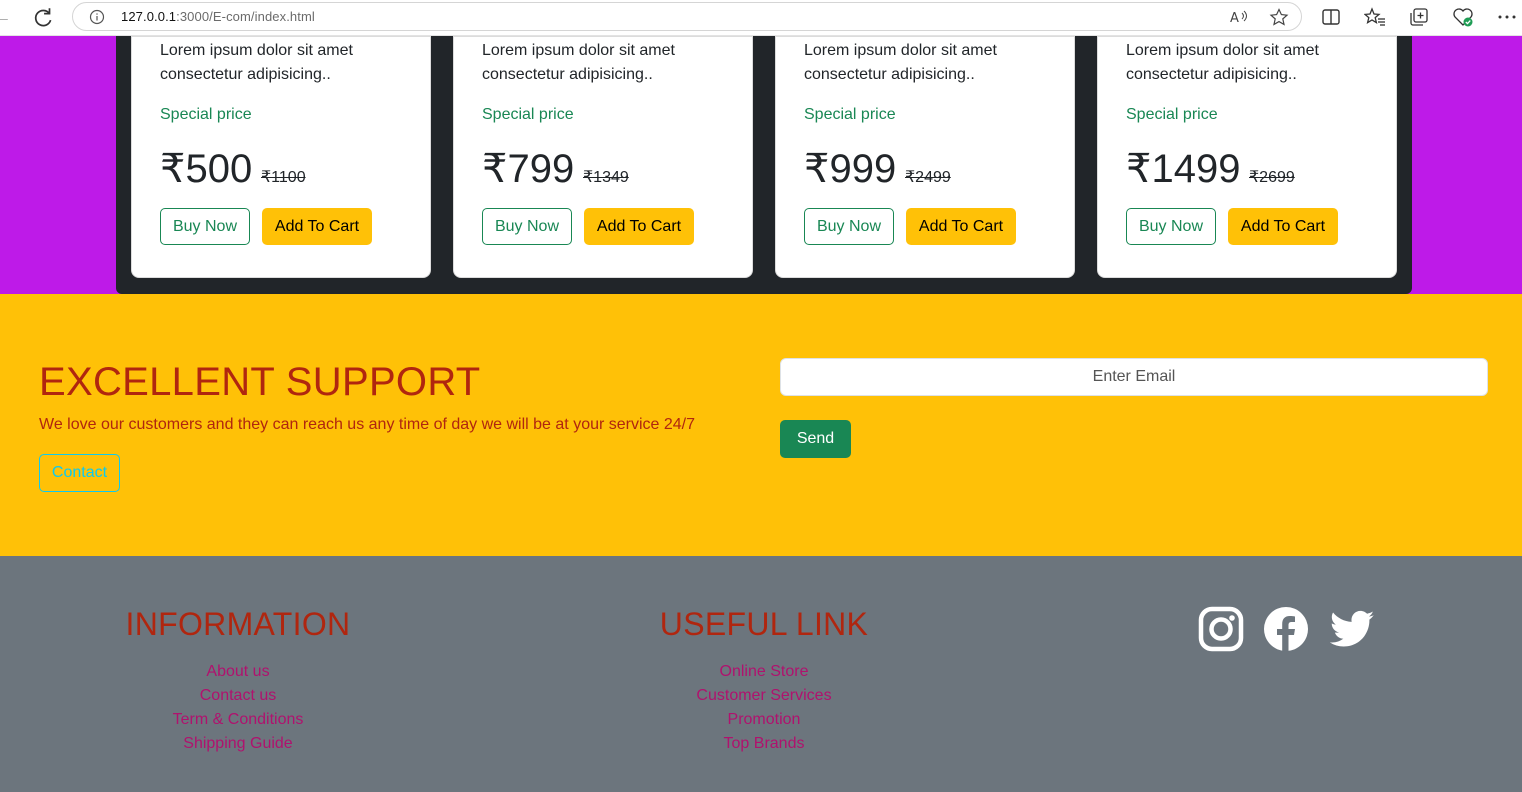  I want to click on browser-toolbar: – 127.0.0.1:3000/E-com/index.html A, so click(761, 18).